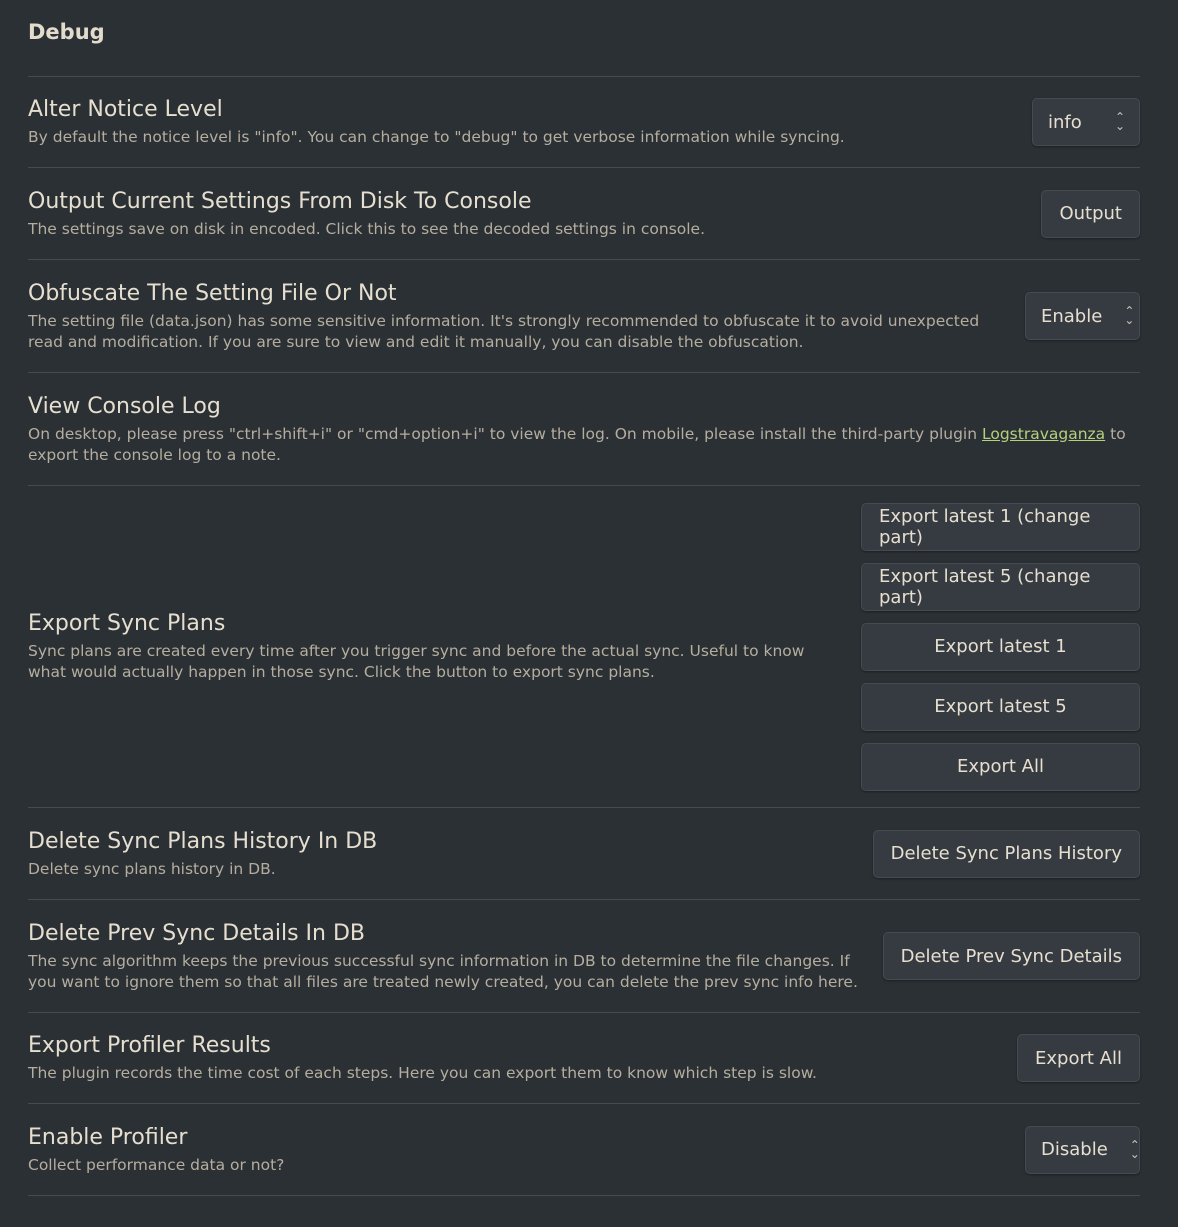 Image resolution: width=1178 pixels, height=1227 pixels. I want to click on obfuscate-select: Enable ⌃ ⌄, so click(1082, 316).